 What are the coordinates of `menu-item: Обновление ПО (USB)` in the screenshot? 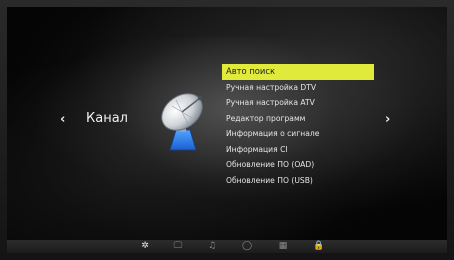 It's located at (298, 181).